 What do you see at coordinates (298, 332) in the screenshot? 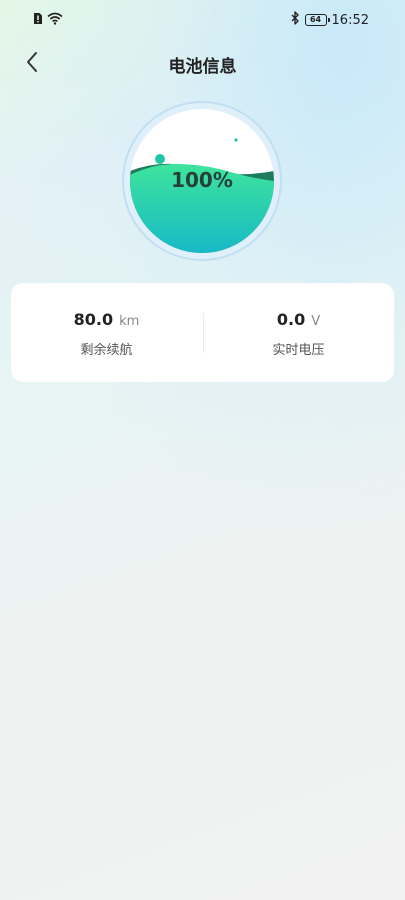
I see `voltage-stat: 0.0 V 实时电压` at bounding box center [298, 332].